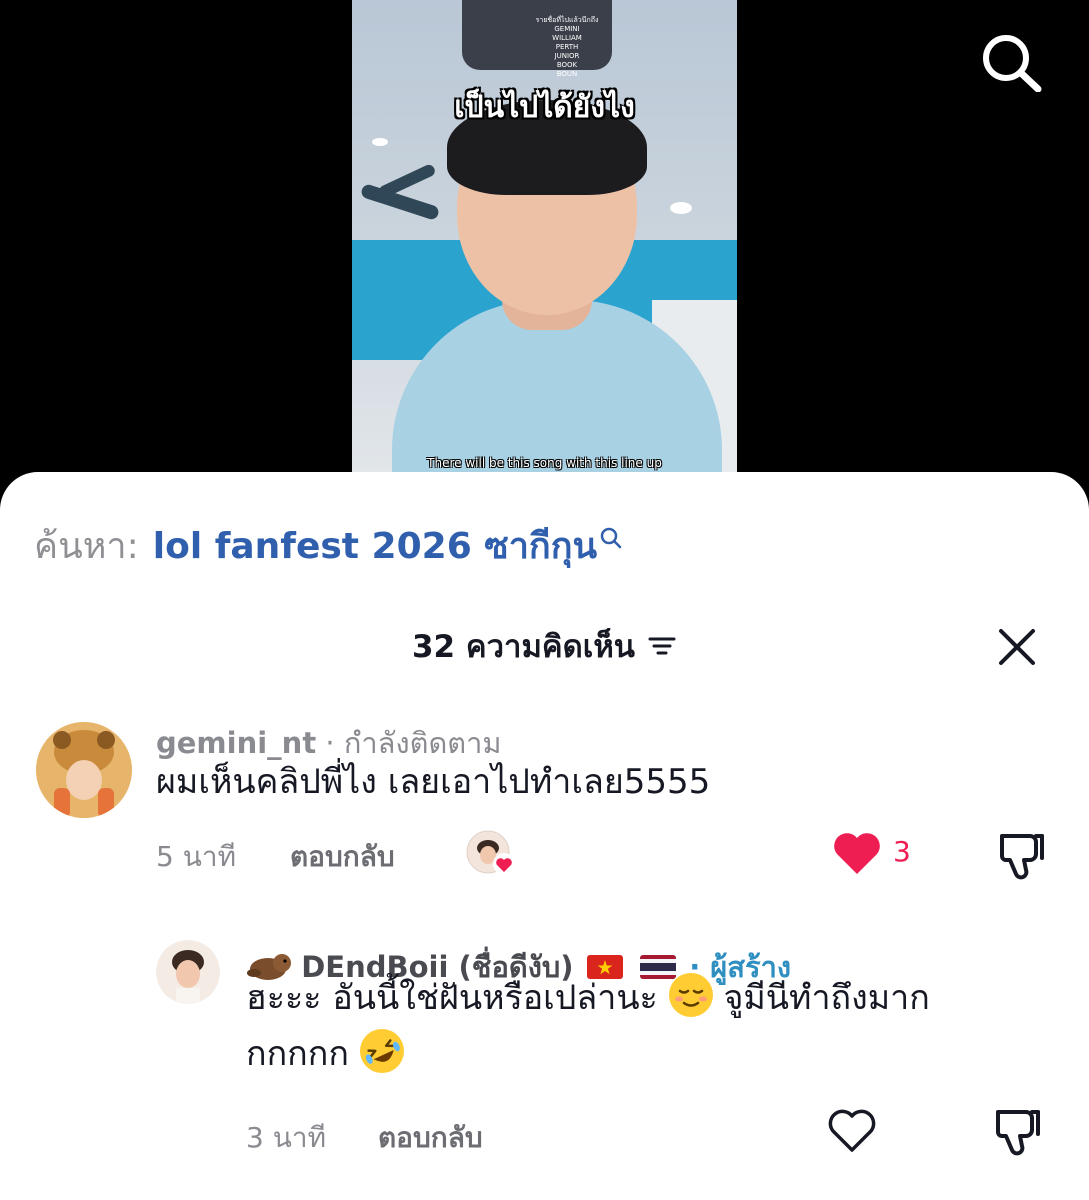 Image resolution: width=1089 pixels, height=1200 pixels. Describe the element at coordinates (297, 1054) in the screenshot. I see `reply-text-part: กกกกก` at that location.